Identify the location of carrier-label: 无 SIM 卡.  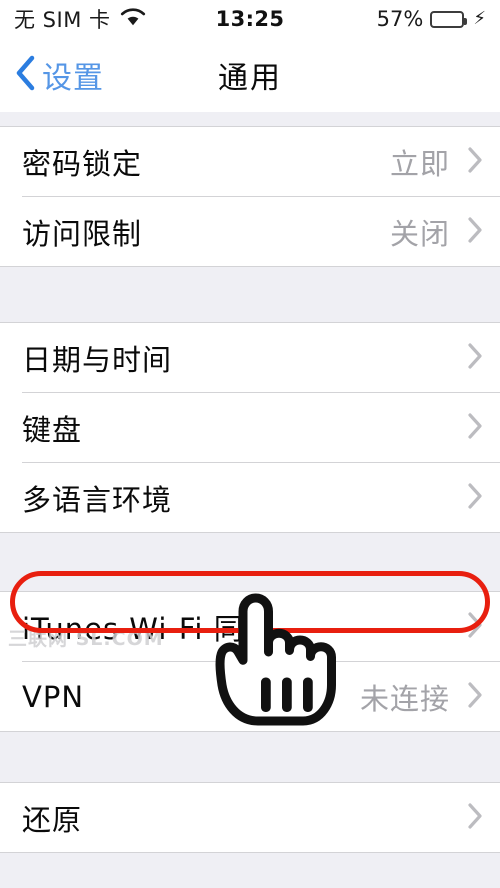
(62, 20).